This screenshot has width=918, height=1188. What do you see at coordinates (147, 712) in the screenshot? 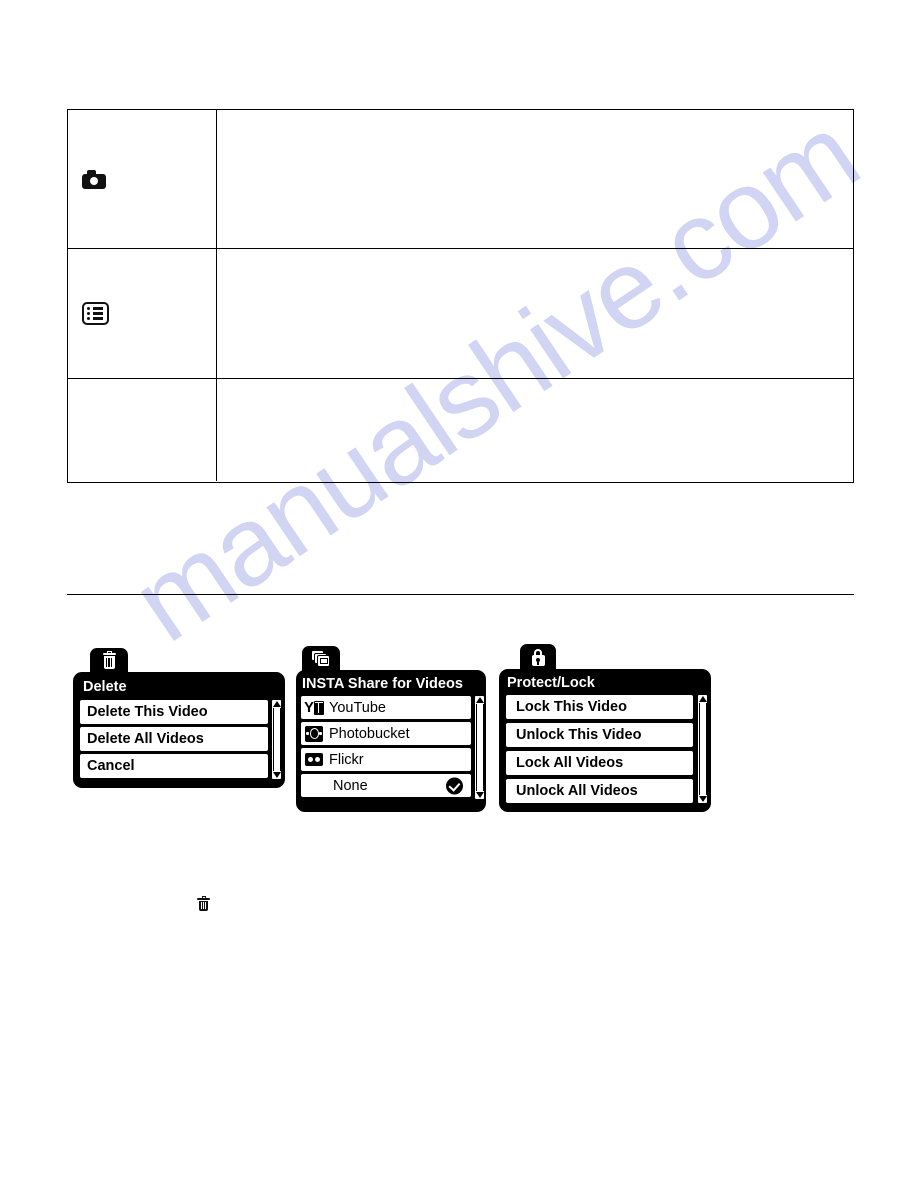
I see `menu-item-label: Delete This Video` at bounding box center [147, 712].